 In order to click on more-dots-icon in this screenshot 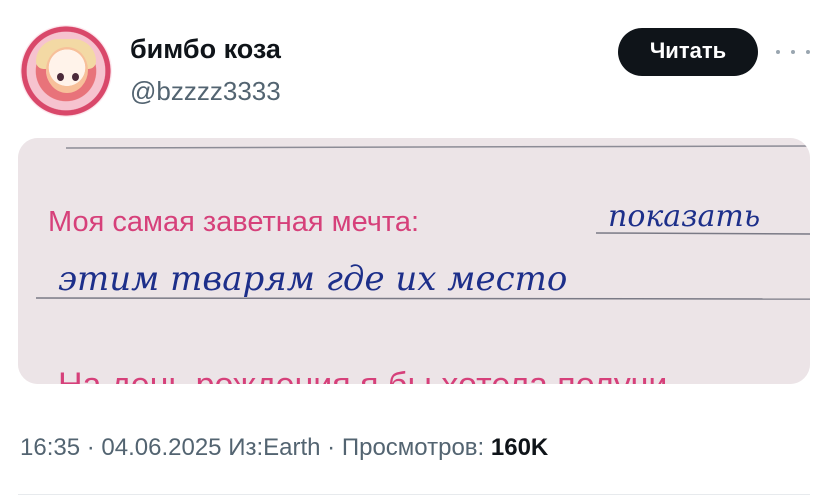, I will do `click(793, 52)`.